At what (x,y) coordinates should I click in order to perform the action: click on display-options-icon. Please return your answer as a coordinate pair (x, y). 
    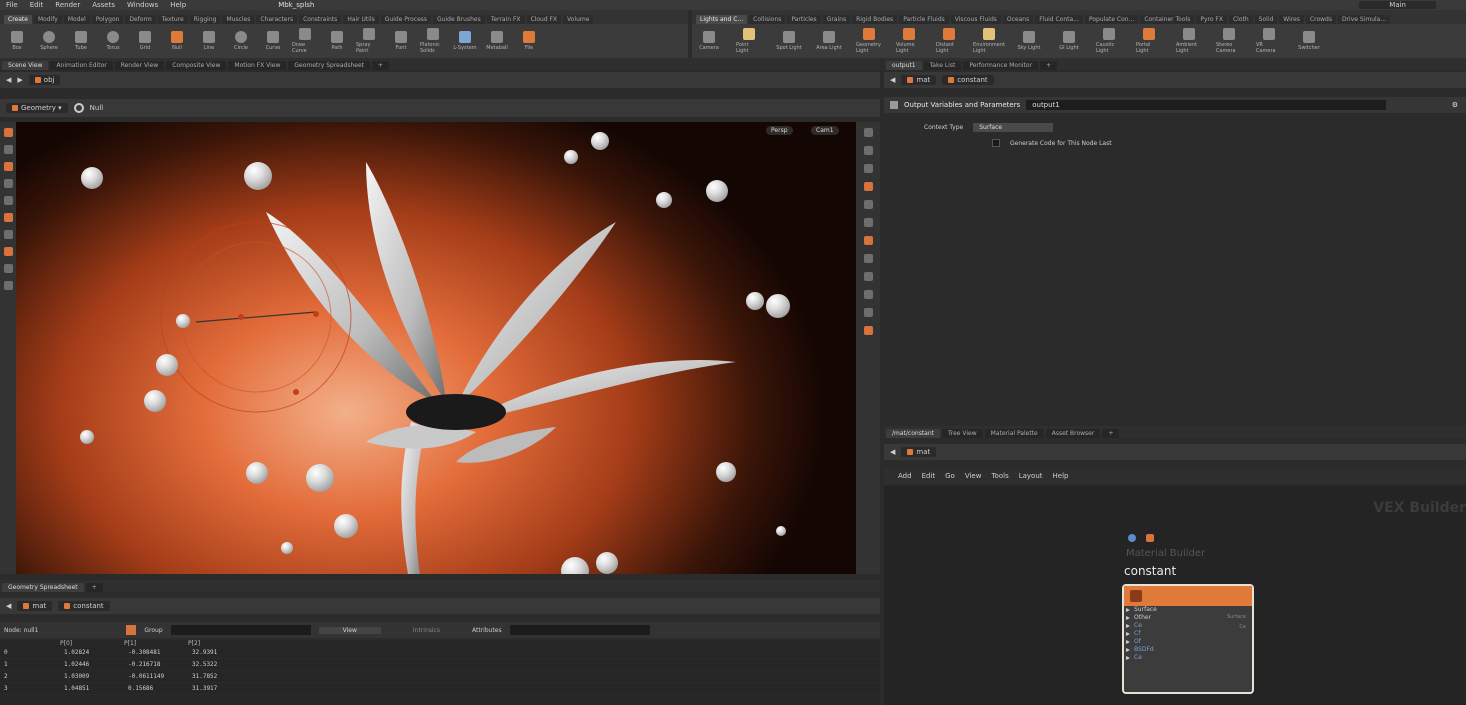
    Looking at the image, I should click on (868, 132).